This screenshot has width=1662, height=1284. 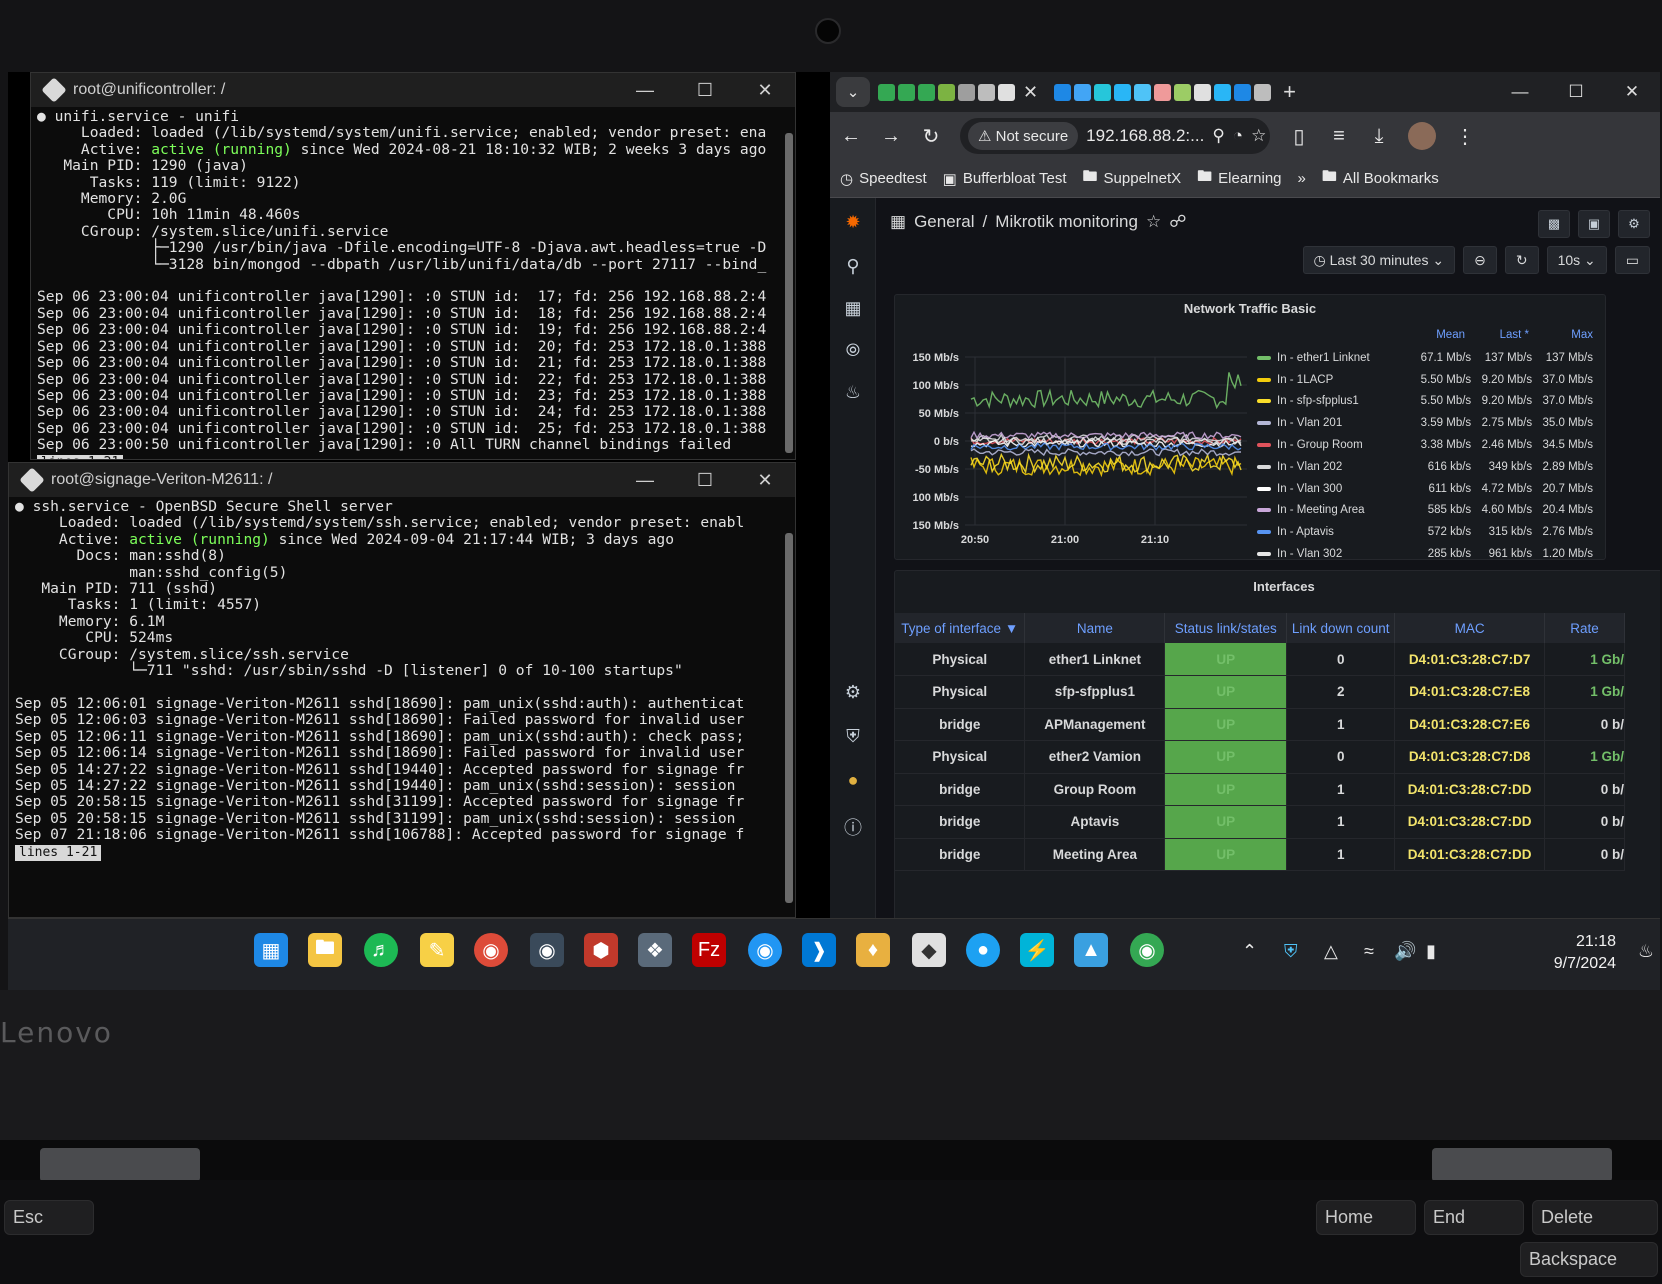 What do you see at coordinates (1289, 92) in the screenshot?
I see `new-tab-button: +` at bounding box center [1289, 92].